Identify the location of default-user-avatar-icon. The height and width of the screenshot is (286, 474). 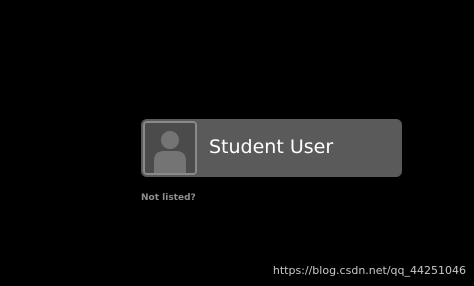
(170, 148).